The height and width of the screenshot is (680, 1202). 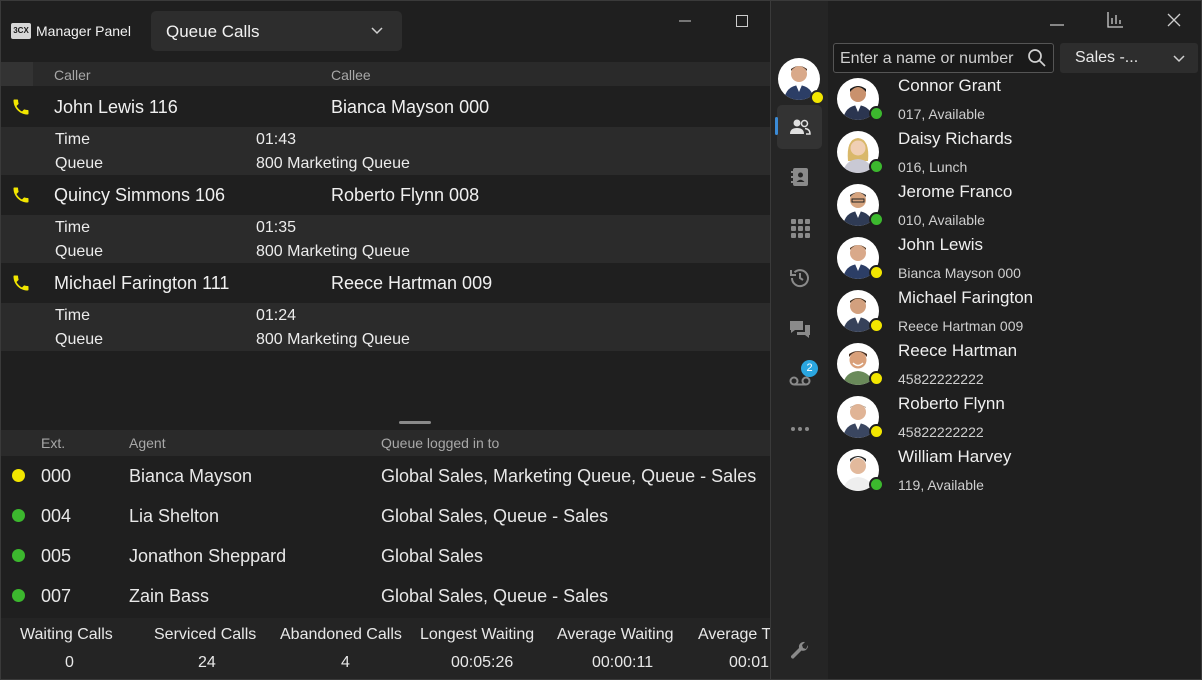 I want to click on contact-name: John Lewis, so click(x=941, y=244).